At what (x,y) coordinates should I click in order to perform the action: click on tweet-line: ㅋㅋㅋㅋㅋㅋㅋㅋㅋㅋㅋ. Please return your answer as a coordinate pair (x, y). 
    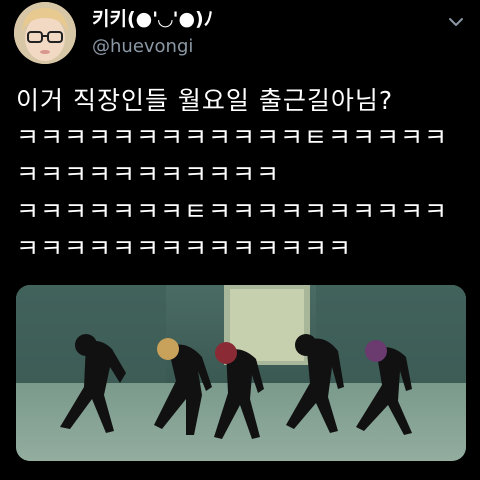
    Looking at the image, I should click on (148, 174).